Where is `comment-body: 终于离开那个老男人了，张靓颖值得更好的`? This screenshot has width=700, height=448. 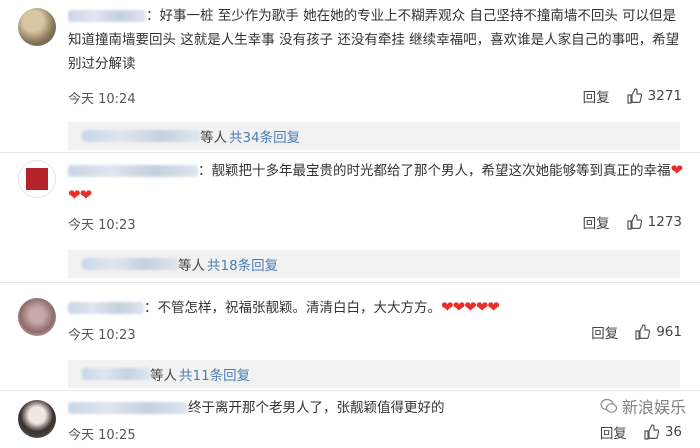 comment-body: 终于离开那个老男人了，张靓颖值得更好的 is located at coordinates (316, 408).